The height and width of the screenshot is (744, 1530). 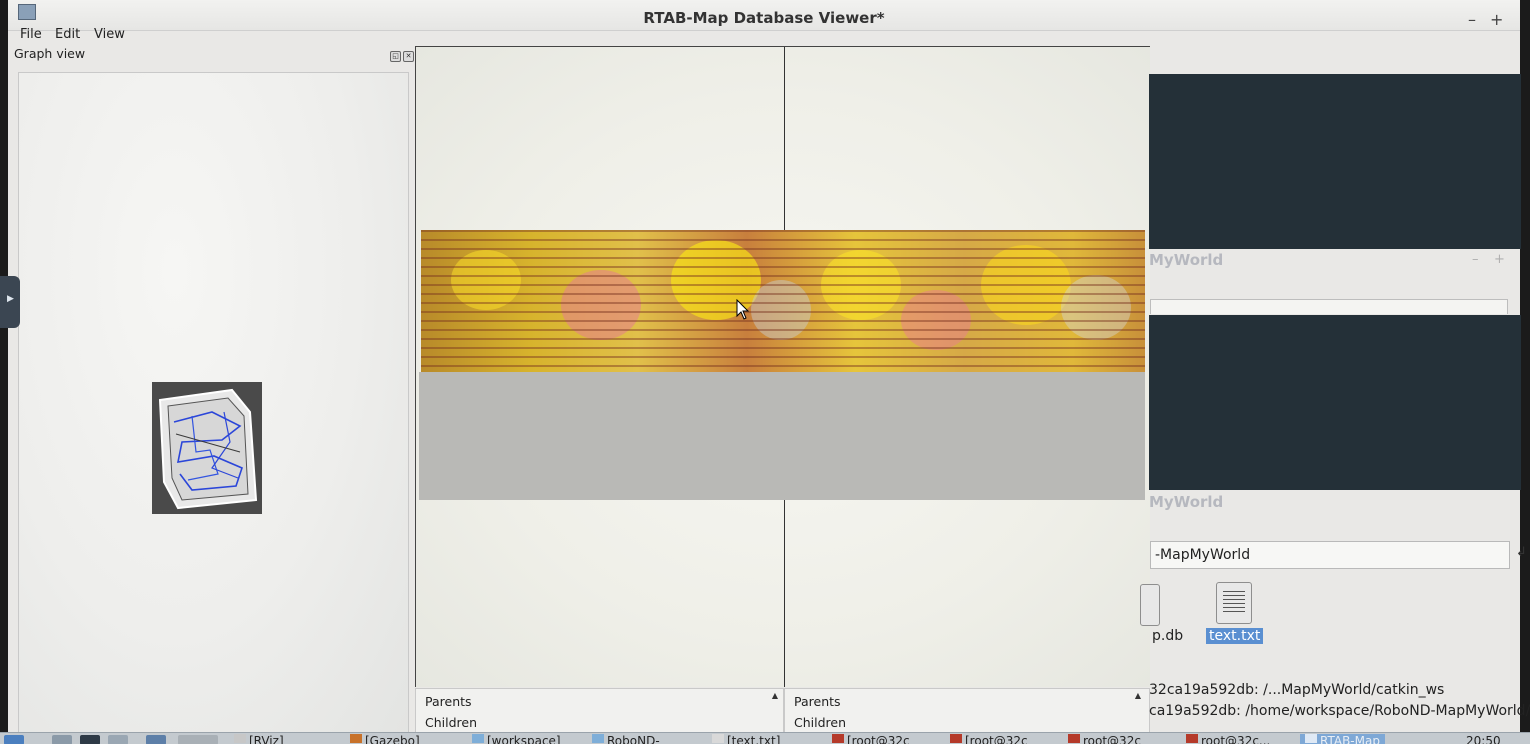 I want to click on menu-edit: Edit, so click(x=67, y=34).